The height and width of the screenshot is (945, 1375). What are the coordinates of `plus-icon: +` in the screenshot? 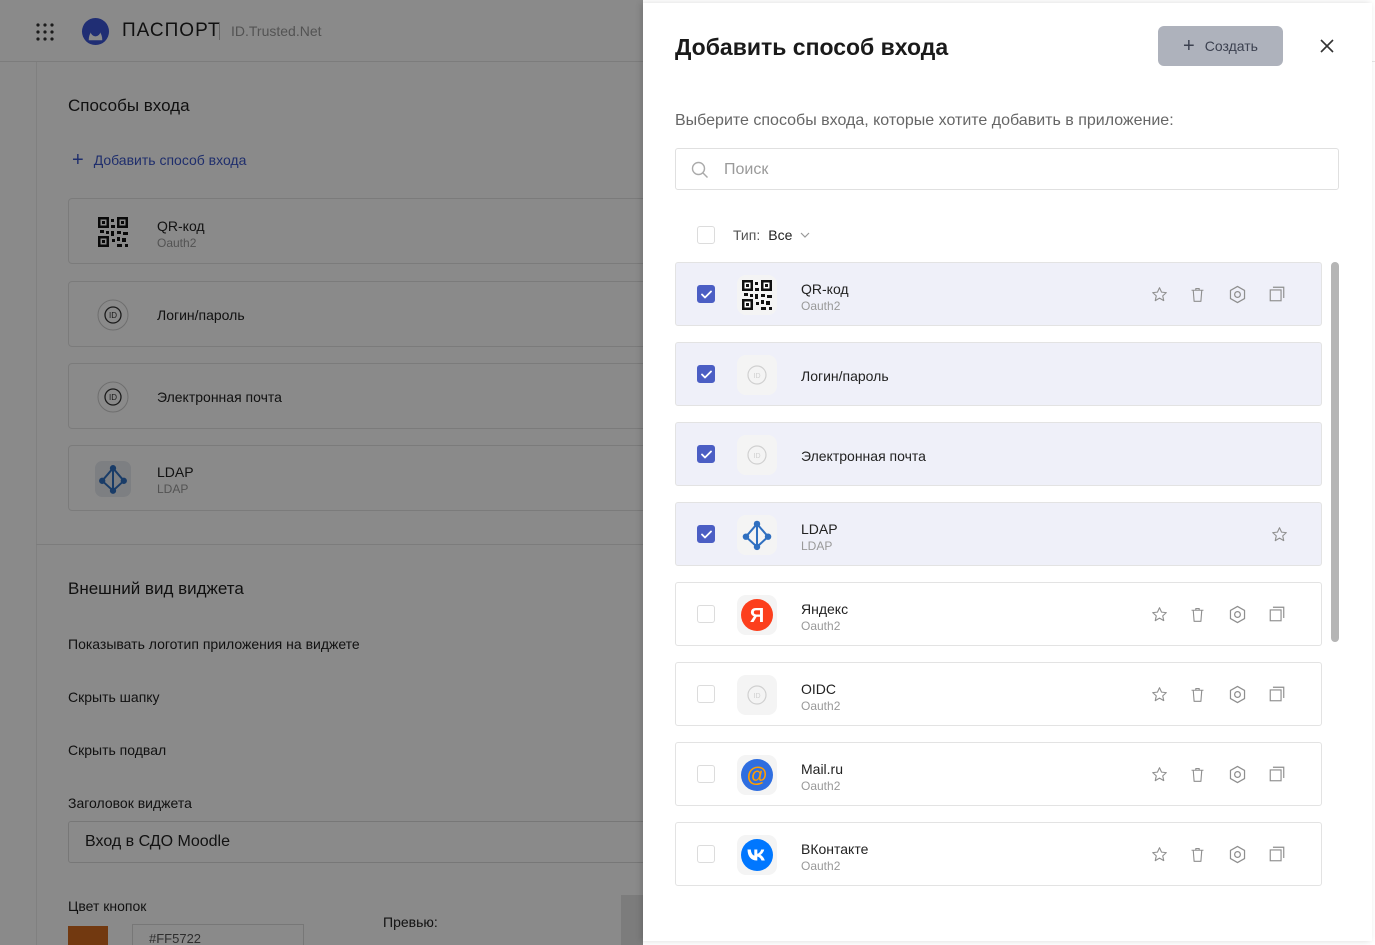 It's located at (1189, 46).